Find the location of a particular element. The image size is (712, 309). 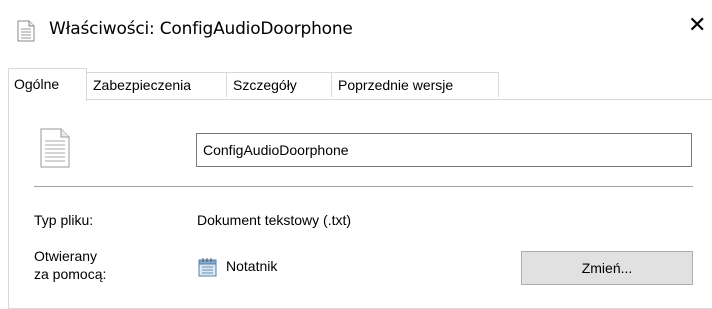

tab-details: Szczegóły is located at coordinates (279, 84).